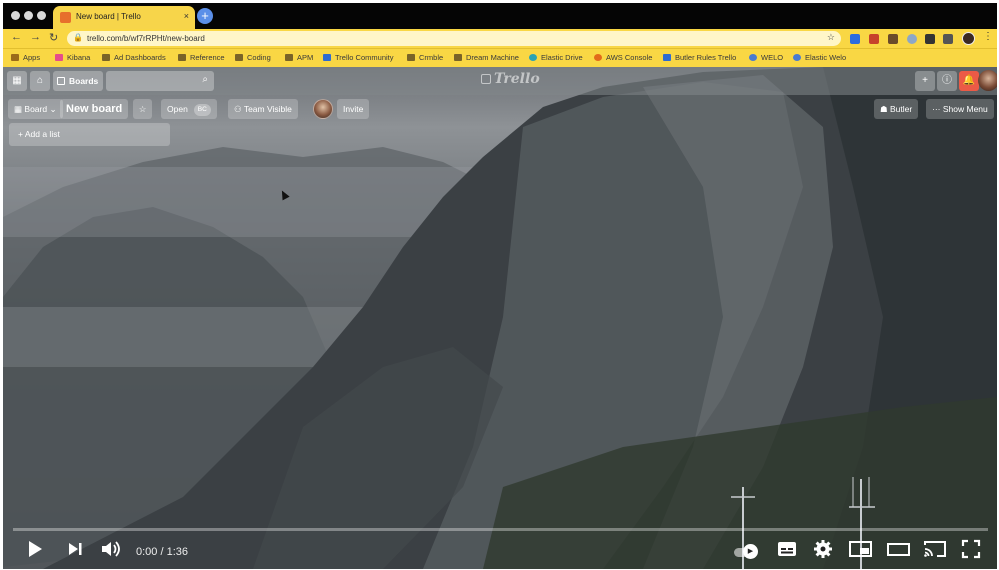 This screenshot has height=570, width=999. I want to click on reload-icon: ↻, so click(53, 37).